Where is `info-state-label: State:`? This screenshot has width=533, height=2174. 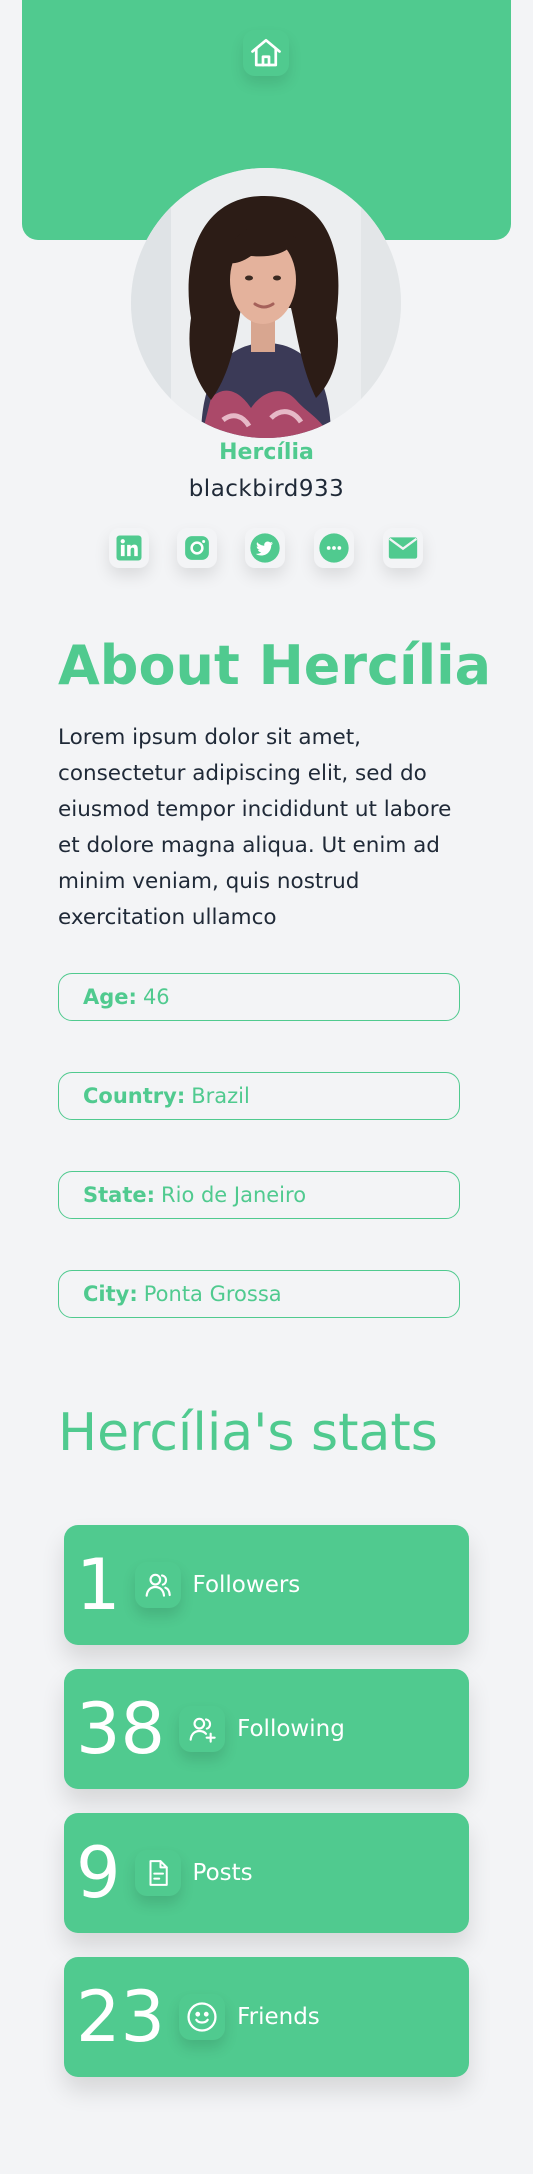 info-state-label: State: is located at coordinates (119, 1195).